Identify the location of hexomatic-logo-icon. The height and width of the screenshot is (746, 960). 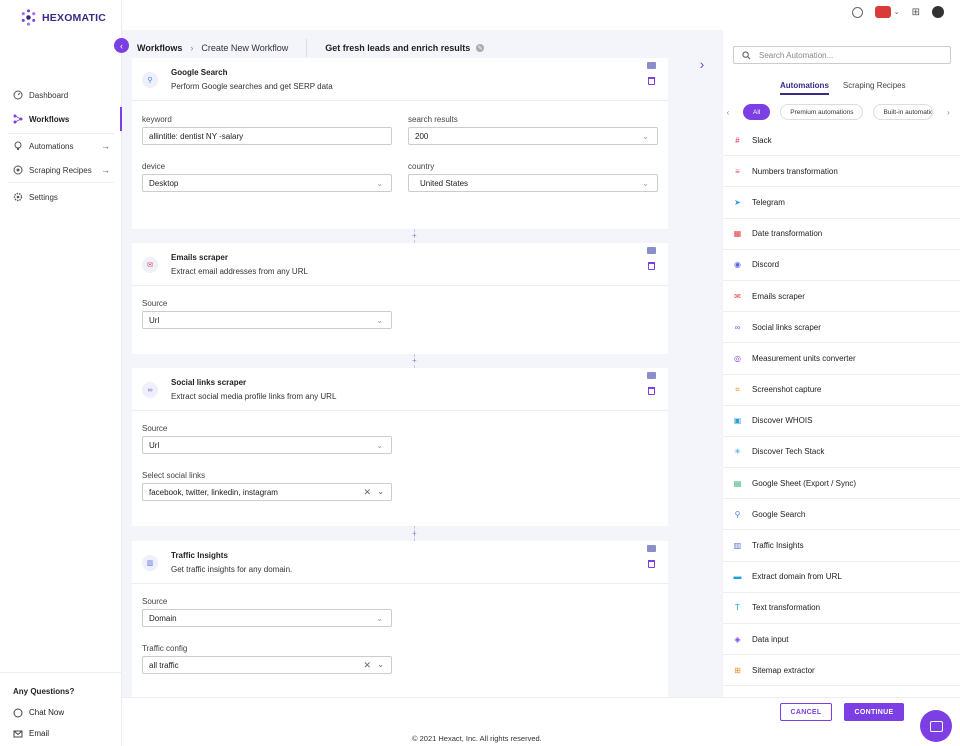
(28, 17).